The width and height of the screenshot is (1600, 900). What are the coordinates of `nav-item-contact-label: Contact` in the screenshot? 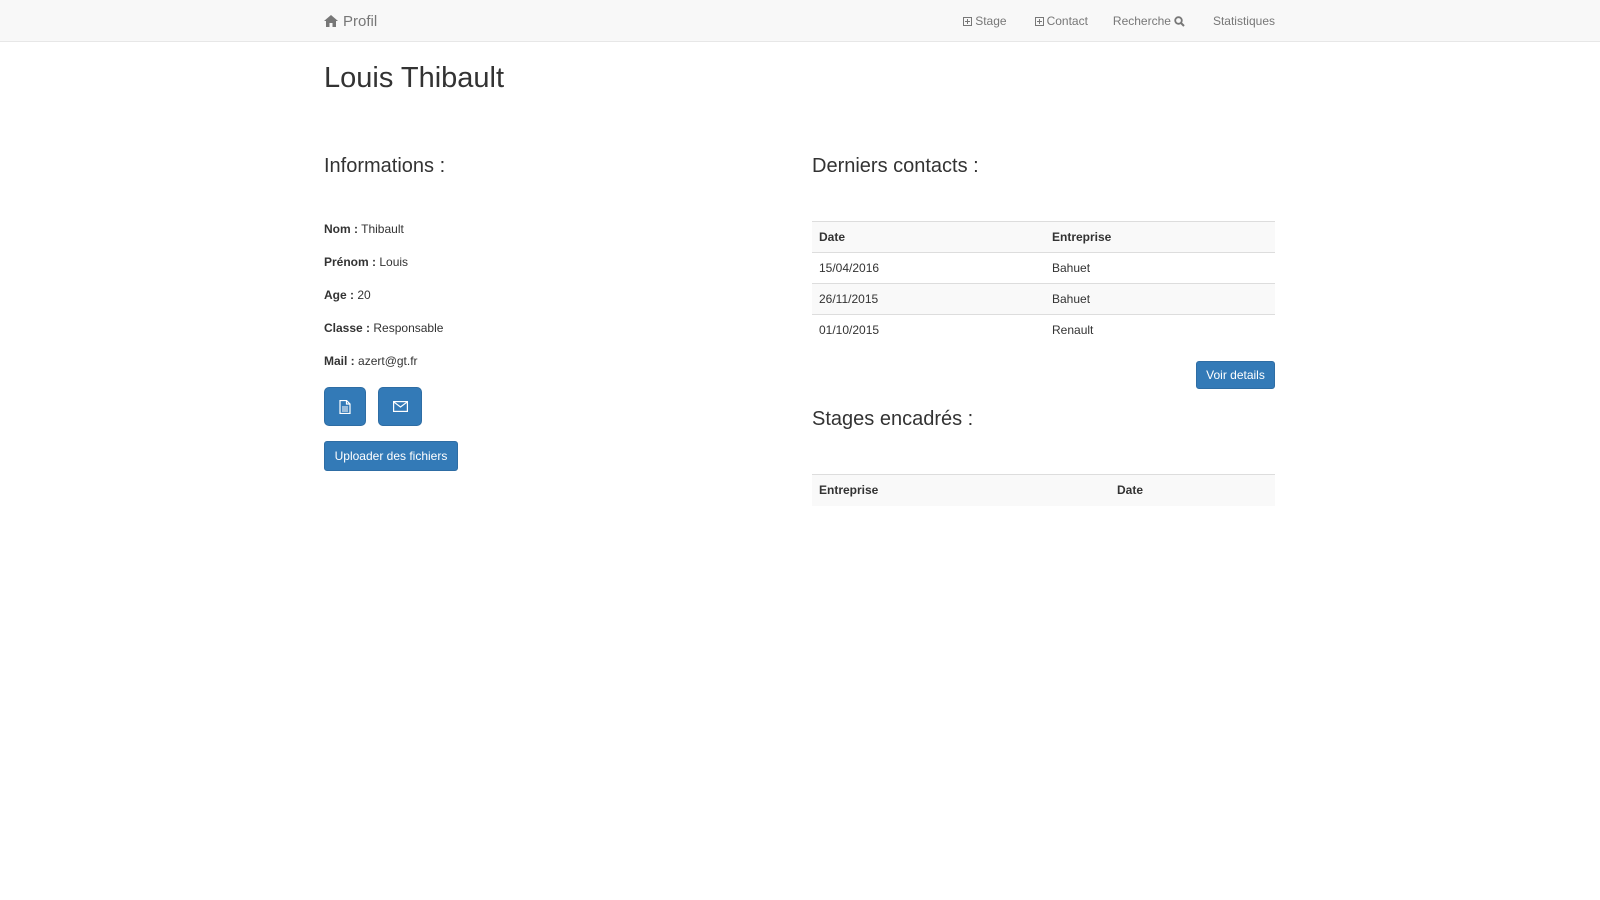 It's located at (1067, 21).